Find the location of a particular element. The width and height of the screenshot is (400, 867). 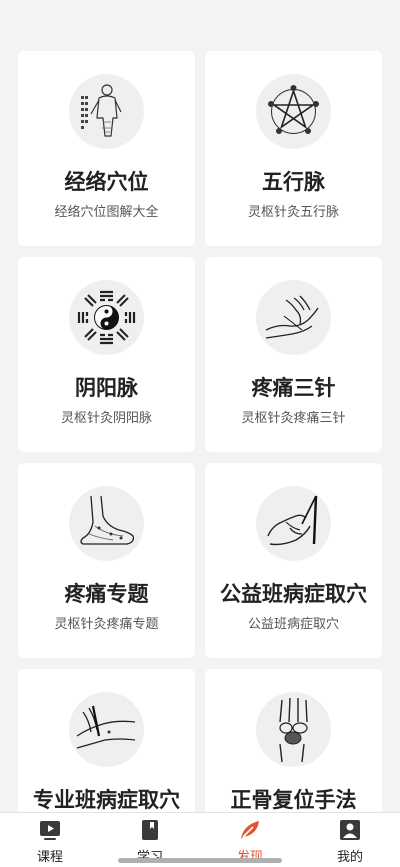

tab-label: 我的 is located at coordinates (349, 857).